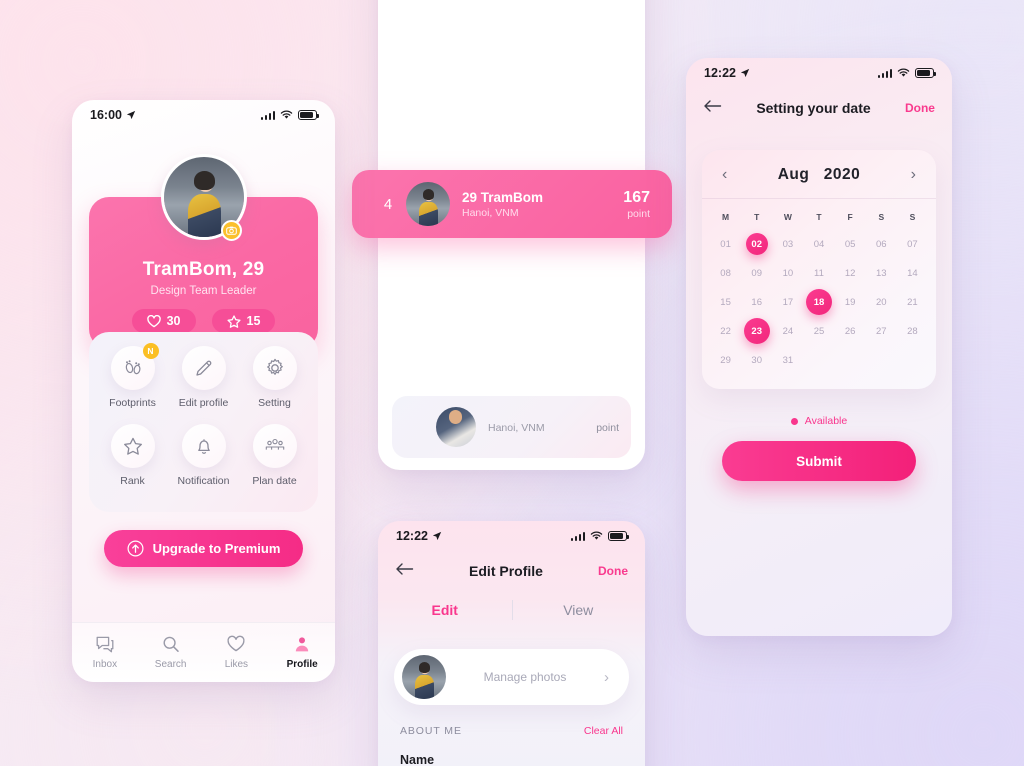  Describe the element at coordinates (725, 273) in the screenshot. I see `calendar-day: 08` at that location.